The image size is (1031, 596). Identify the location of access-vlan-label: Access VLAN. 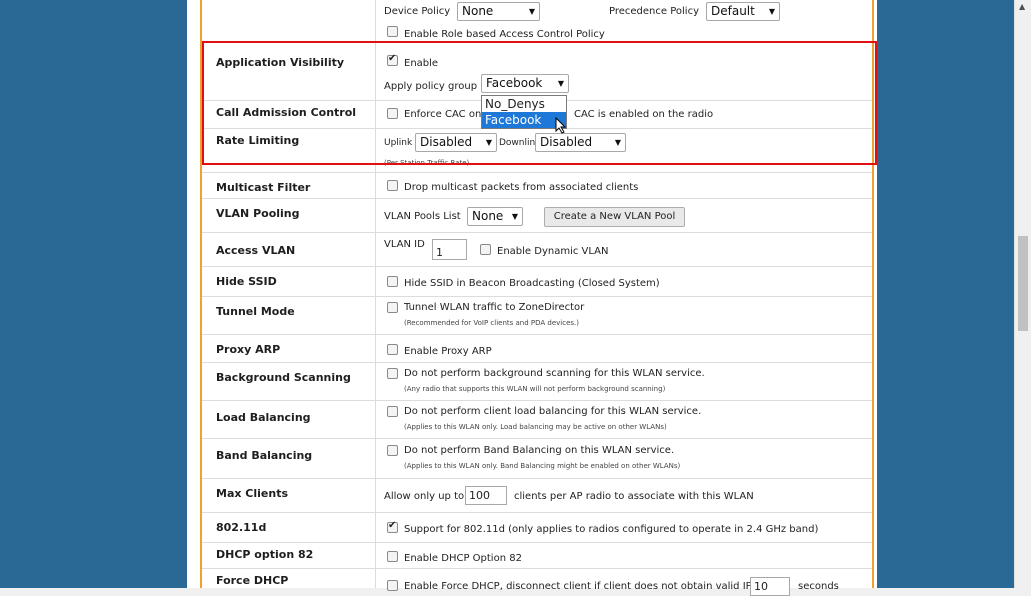
(256, 250).